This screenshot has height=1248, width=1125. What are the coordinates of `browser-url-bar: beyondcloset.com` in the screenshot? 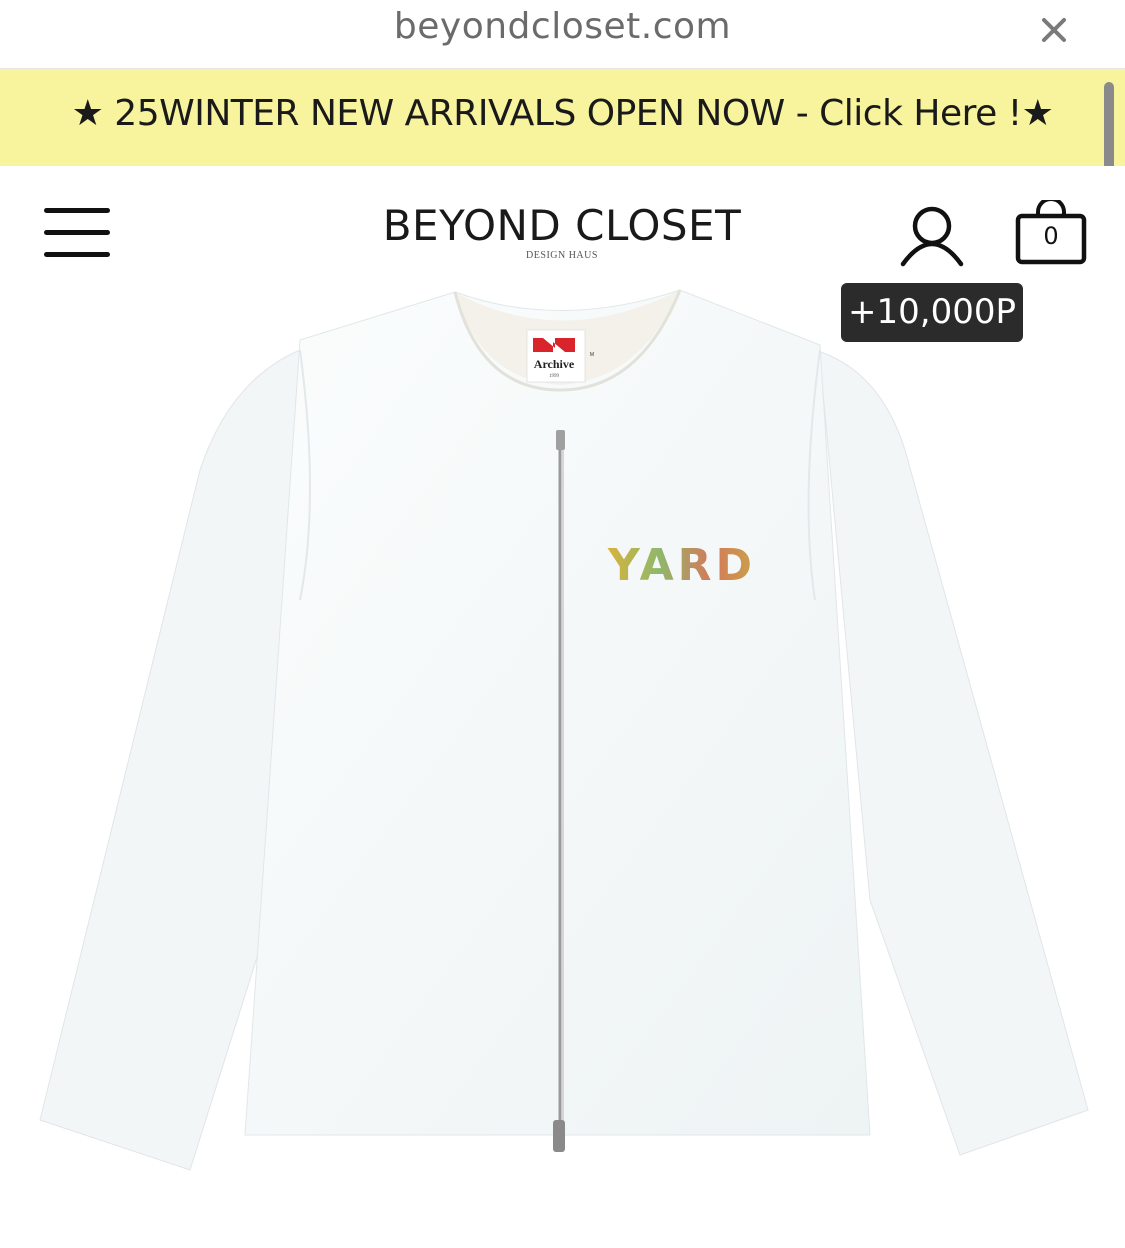 It's located at (562, 34).